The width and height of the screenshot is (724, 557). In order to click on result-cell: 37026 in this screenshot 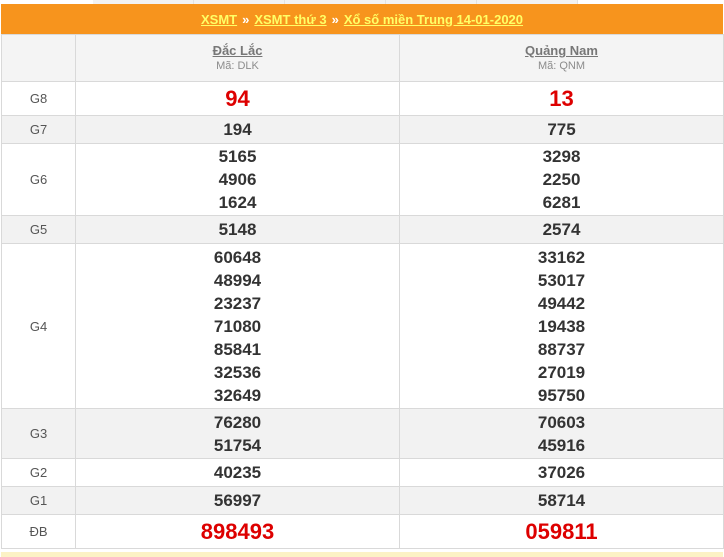, I will do `click(561, 472)`.